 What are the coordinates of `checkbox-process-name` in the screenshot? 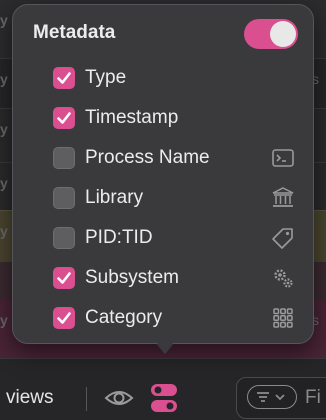 It's located at (64, 158).